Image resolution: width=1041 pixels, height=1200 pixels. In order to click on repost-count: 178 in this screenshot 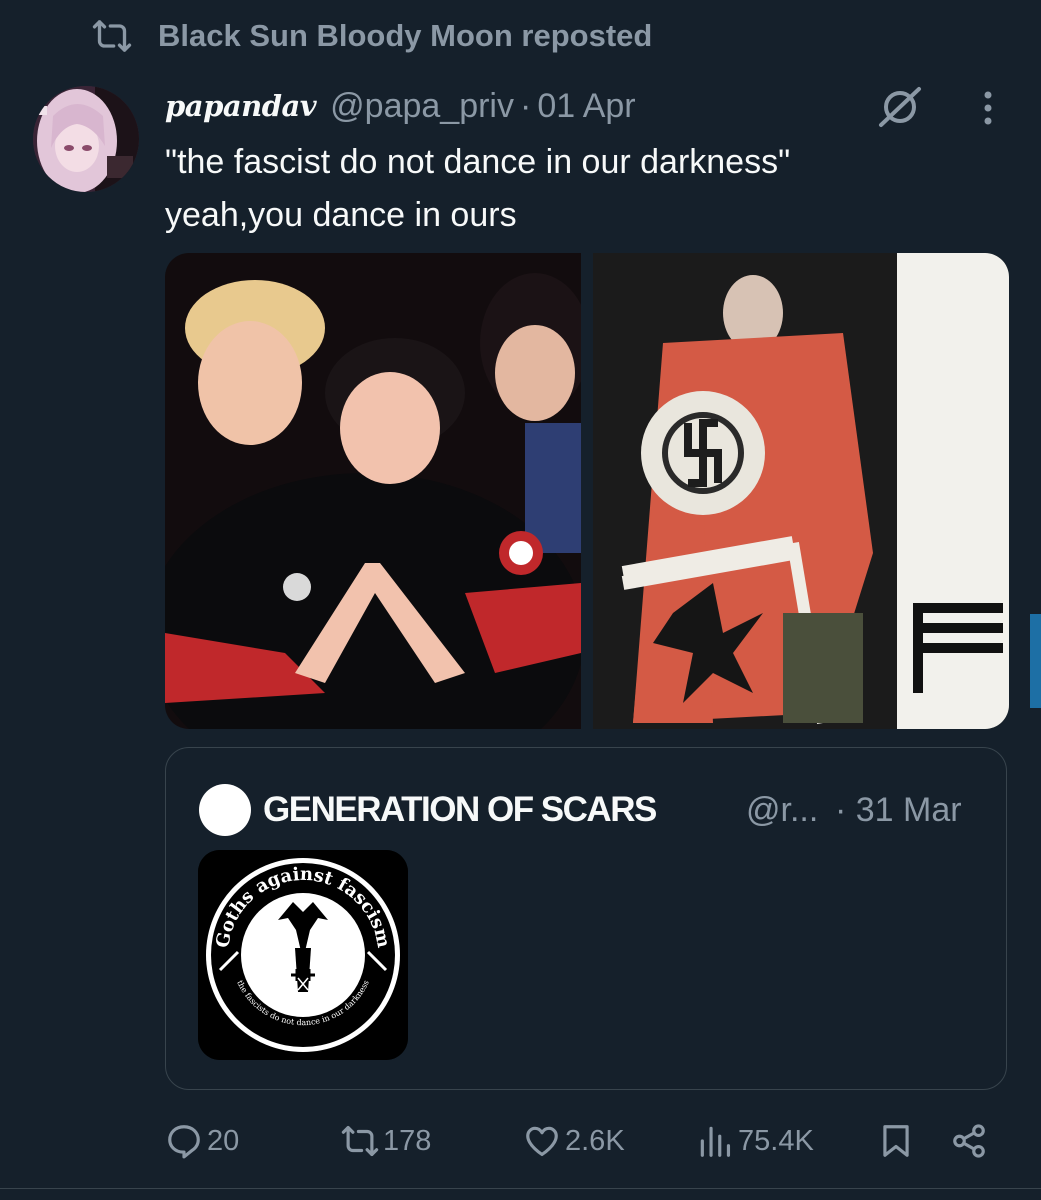, I will do `click(407, 1140)`.